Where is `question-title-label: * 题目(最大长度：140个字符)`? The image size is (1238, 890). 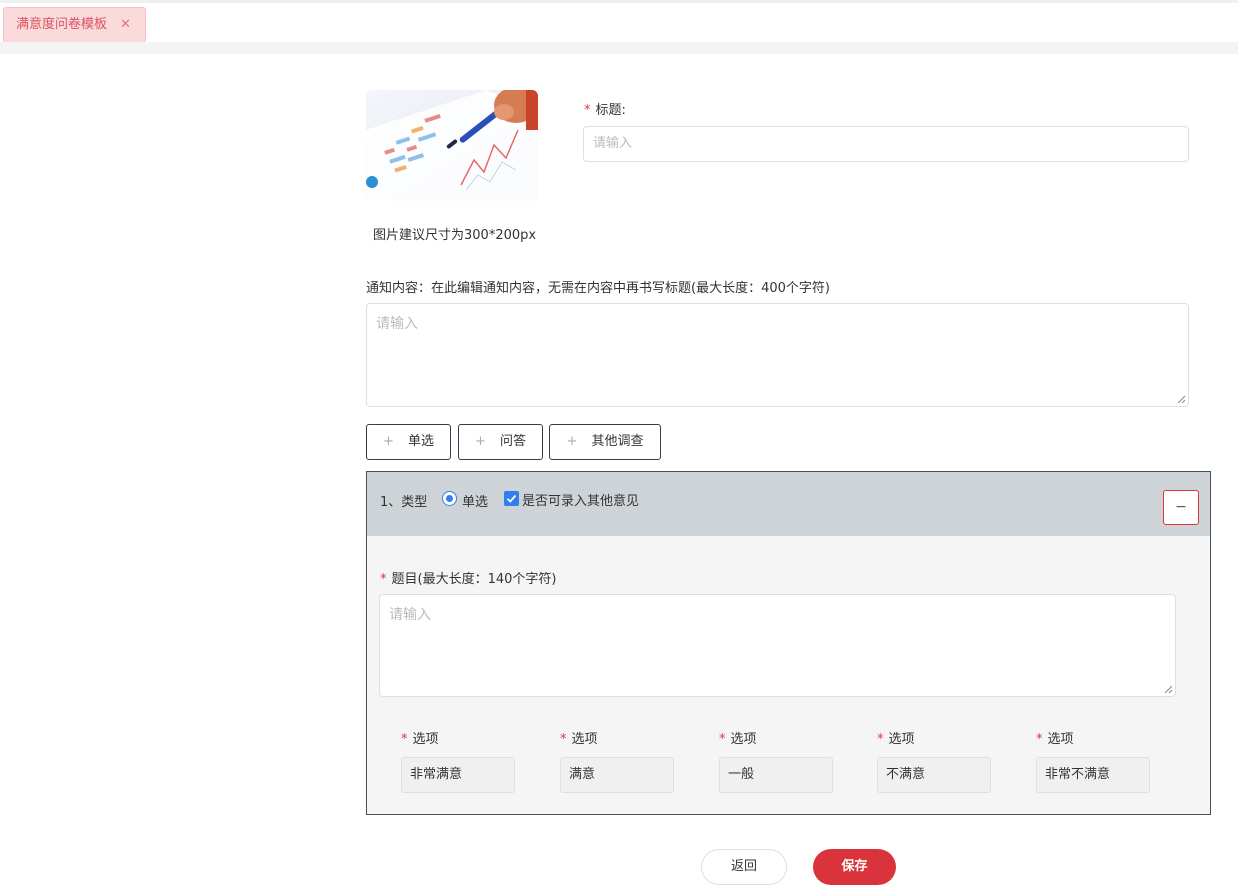
question-title-label: * 题目(最大长度：140个字符) is located at coordinates (468, 577).